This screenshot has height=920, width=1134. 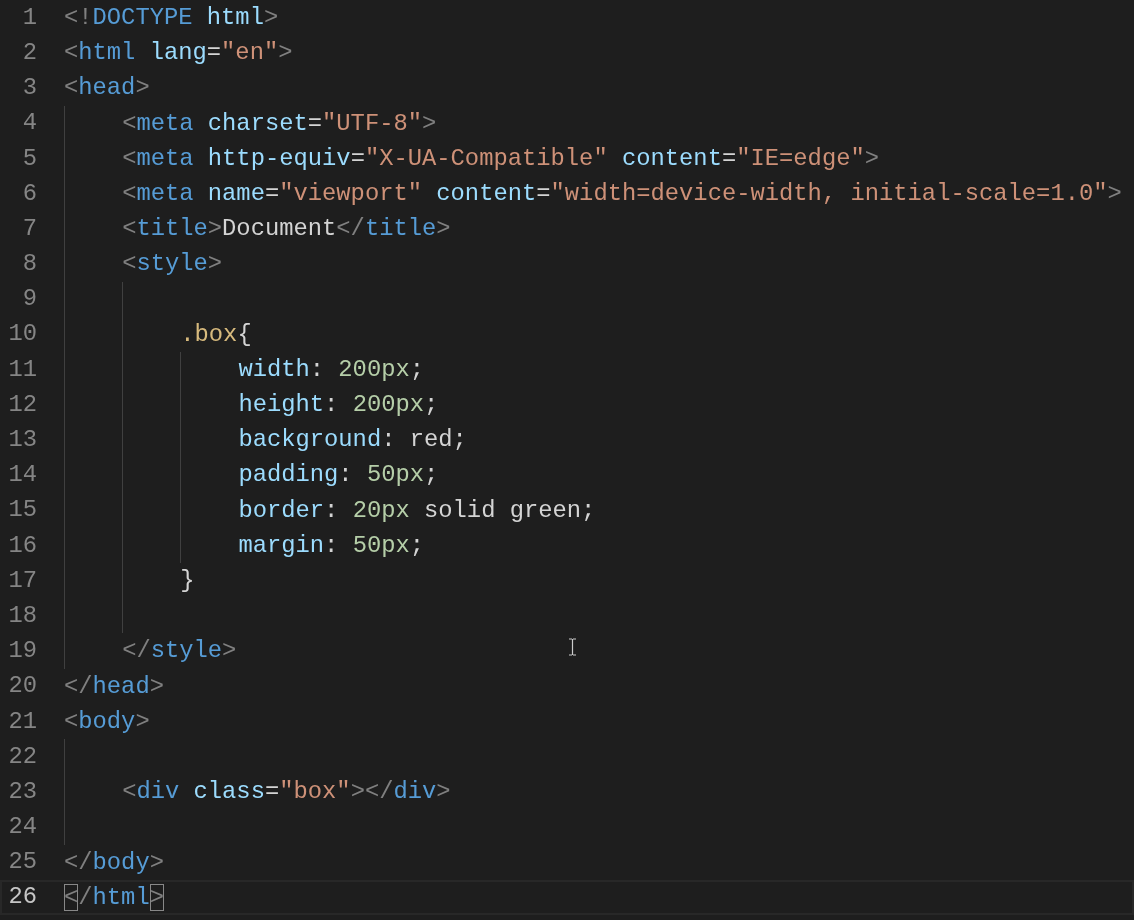 I want to click on line-number: 16, so click(x=22, y=545).